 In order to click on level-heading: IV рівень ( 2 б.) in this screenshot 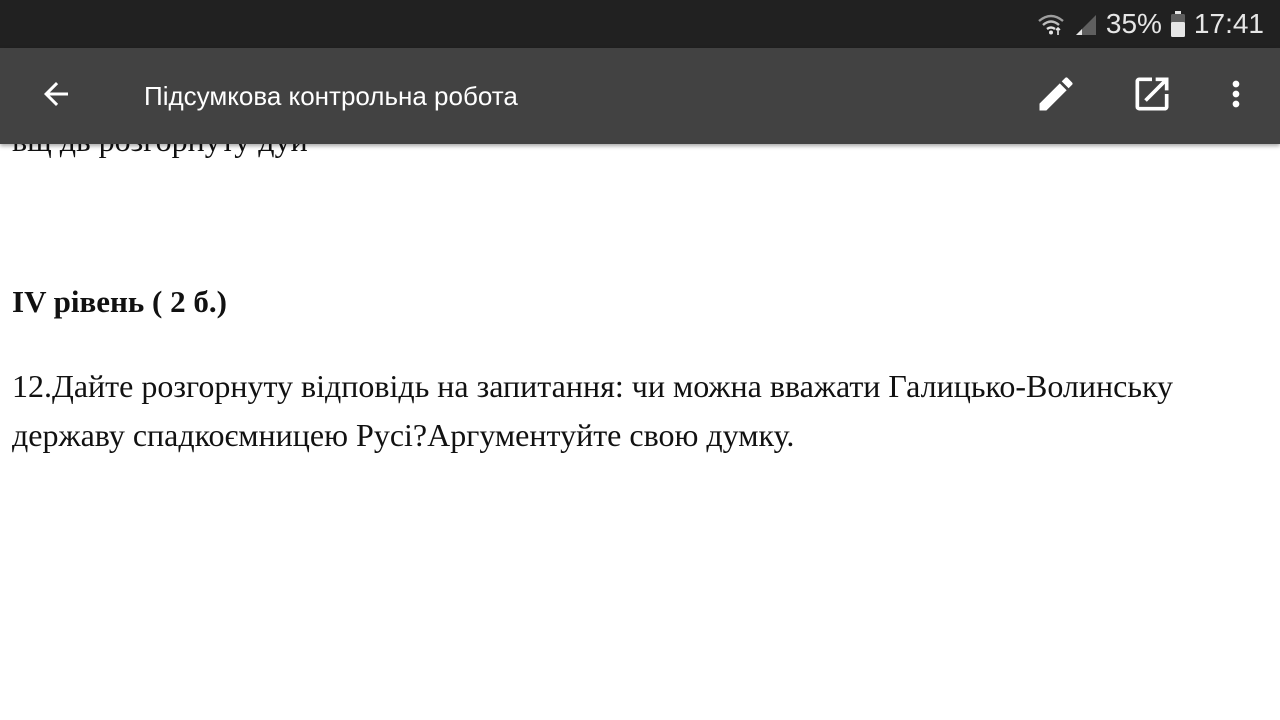, I will do `click(119, 301)`.